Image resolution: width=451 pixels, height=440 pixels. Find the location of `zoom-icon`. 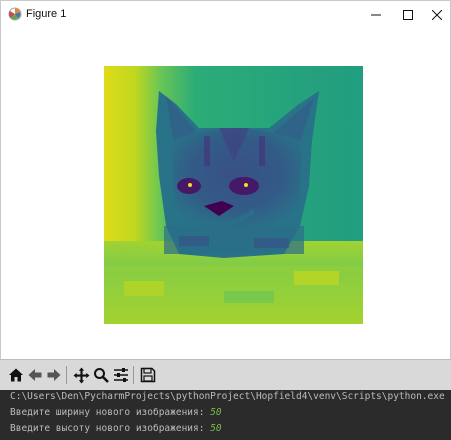

zoom-icon is located at coordinates (101, 375).